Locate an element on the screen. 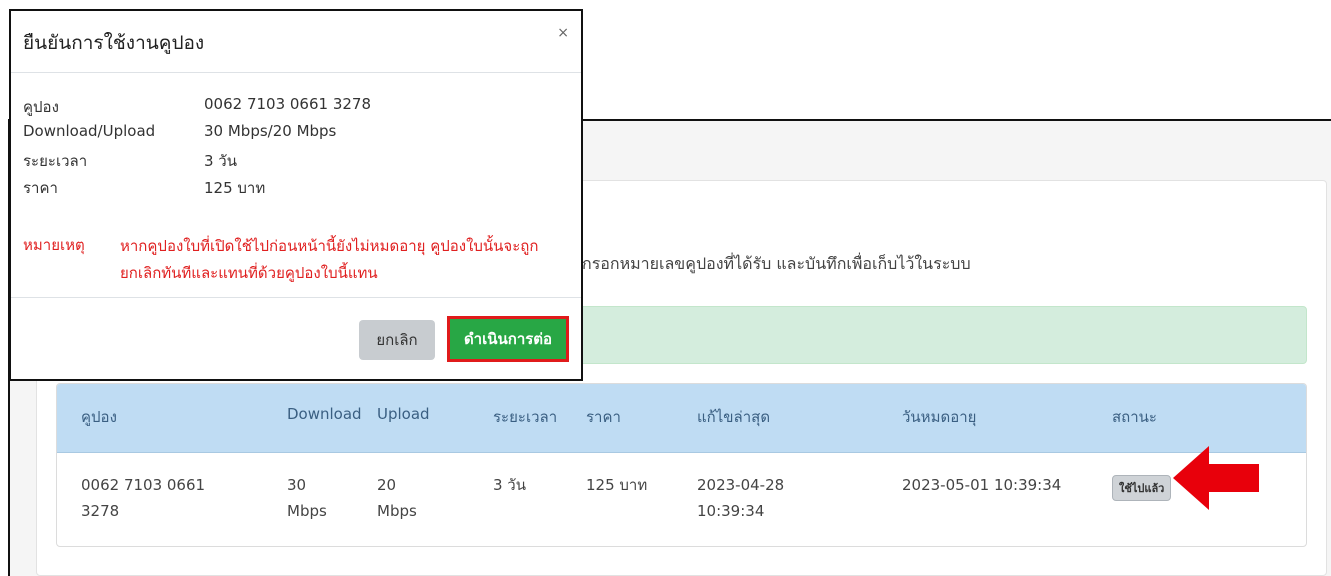 The image size is (1331, 576). header-upload: Upload is located at coordinates (403, 414).